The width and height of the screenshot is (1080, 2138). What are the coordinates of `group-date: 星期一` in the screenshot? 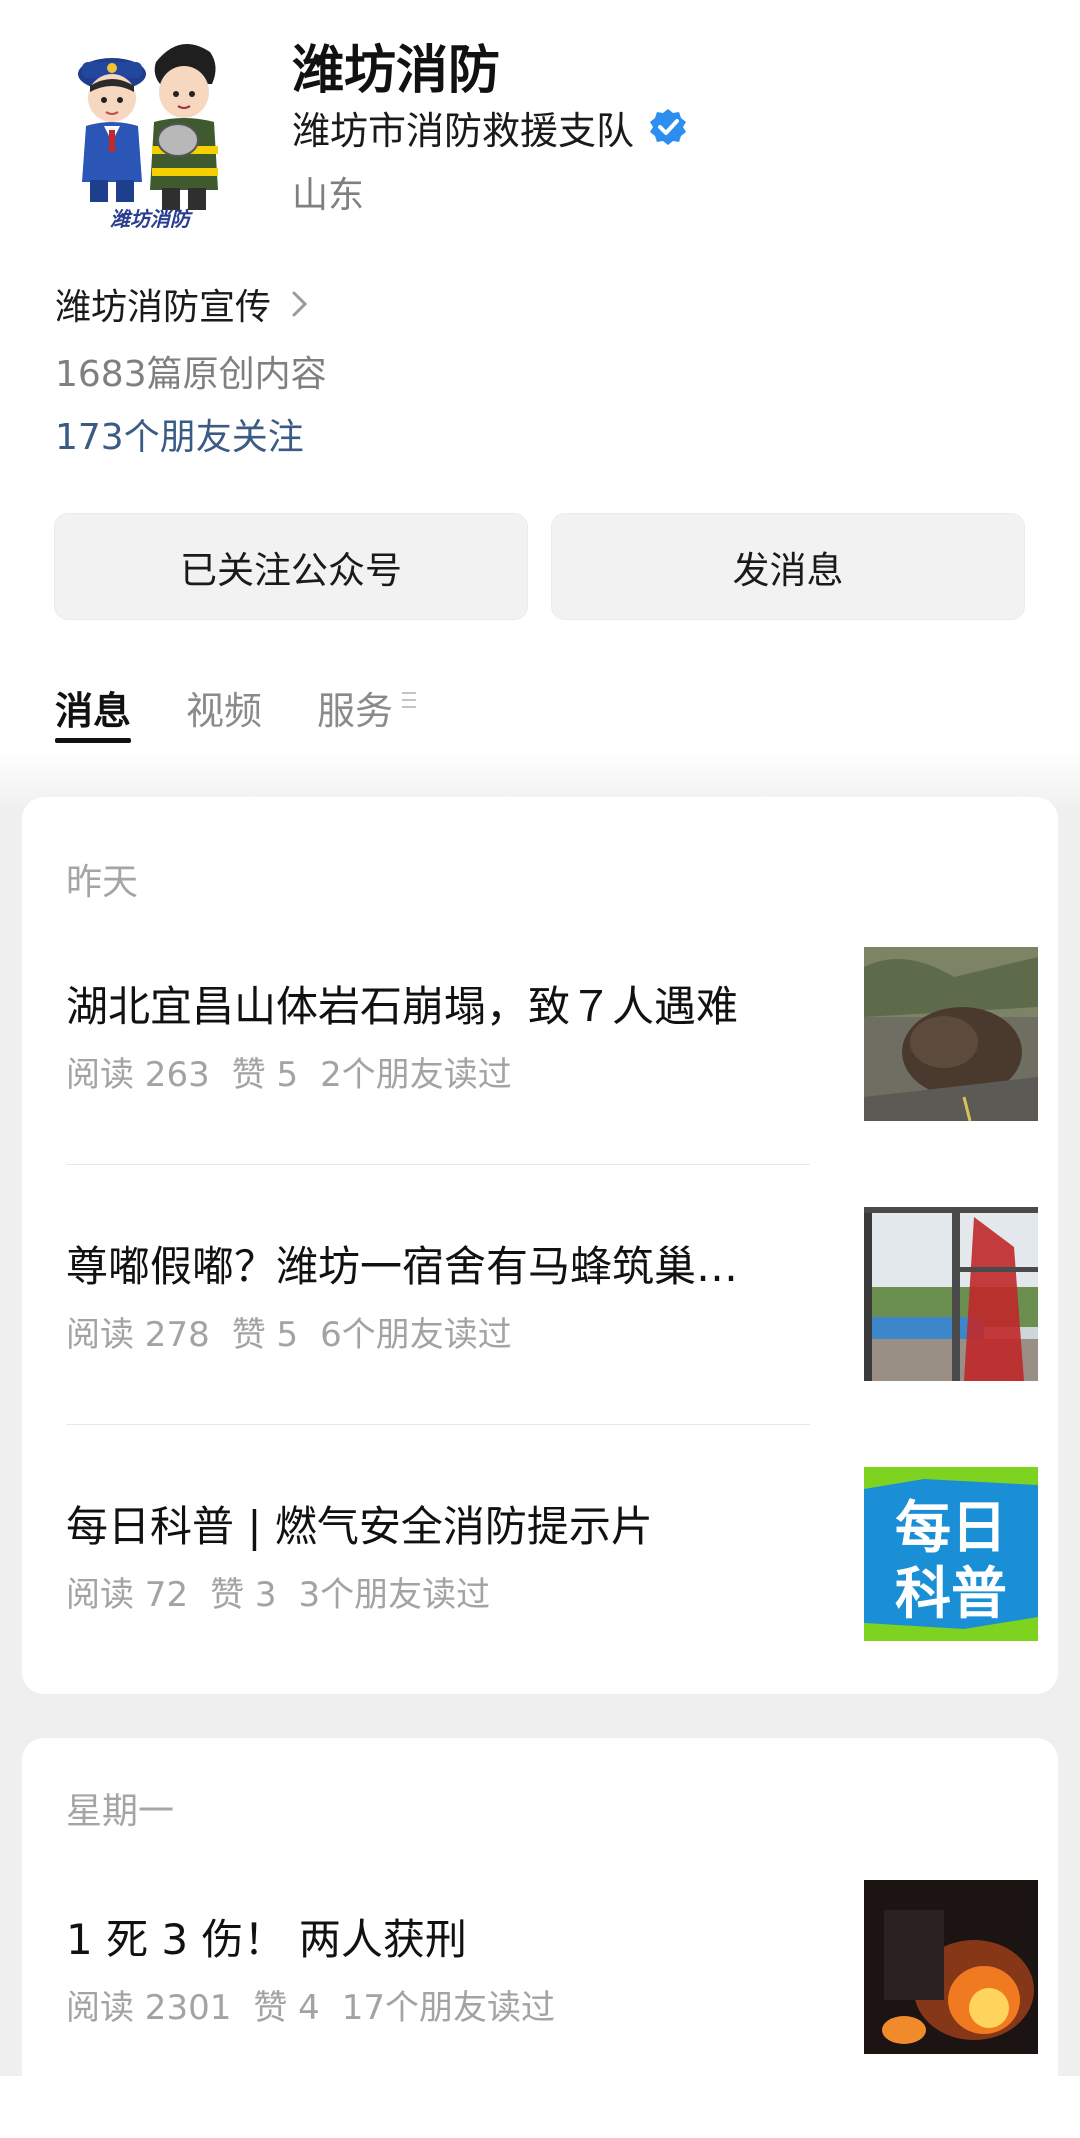 It's located at (120, 1811).